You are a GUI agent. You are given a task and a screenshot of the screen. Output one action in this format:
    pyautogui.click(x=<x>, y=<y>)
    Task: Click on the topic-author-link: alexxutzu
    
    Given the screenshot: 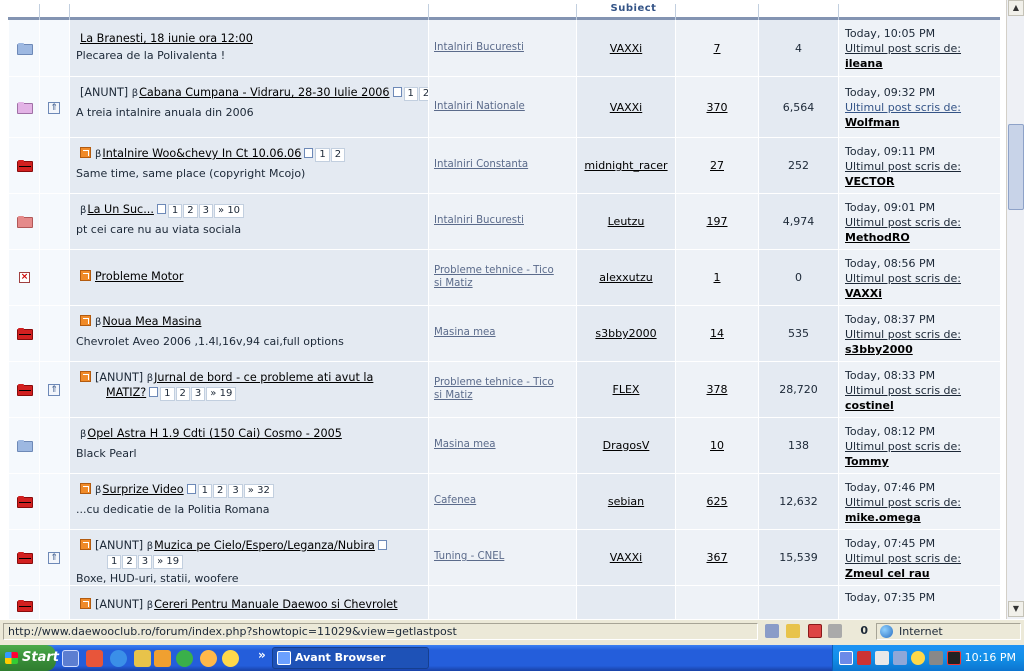 What is the action you would take?
    pyautogui.click(x=626, y=277)
    